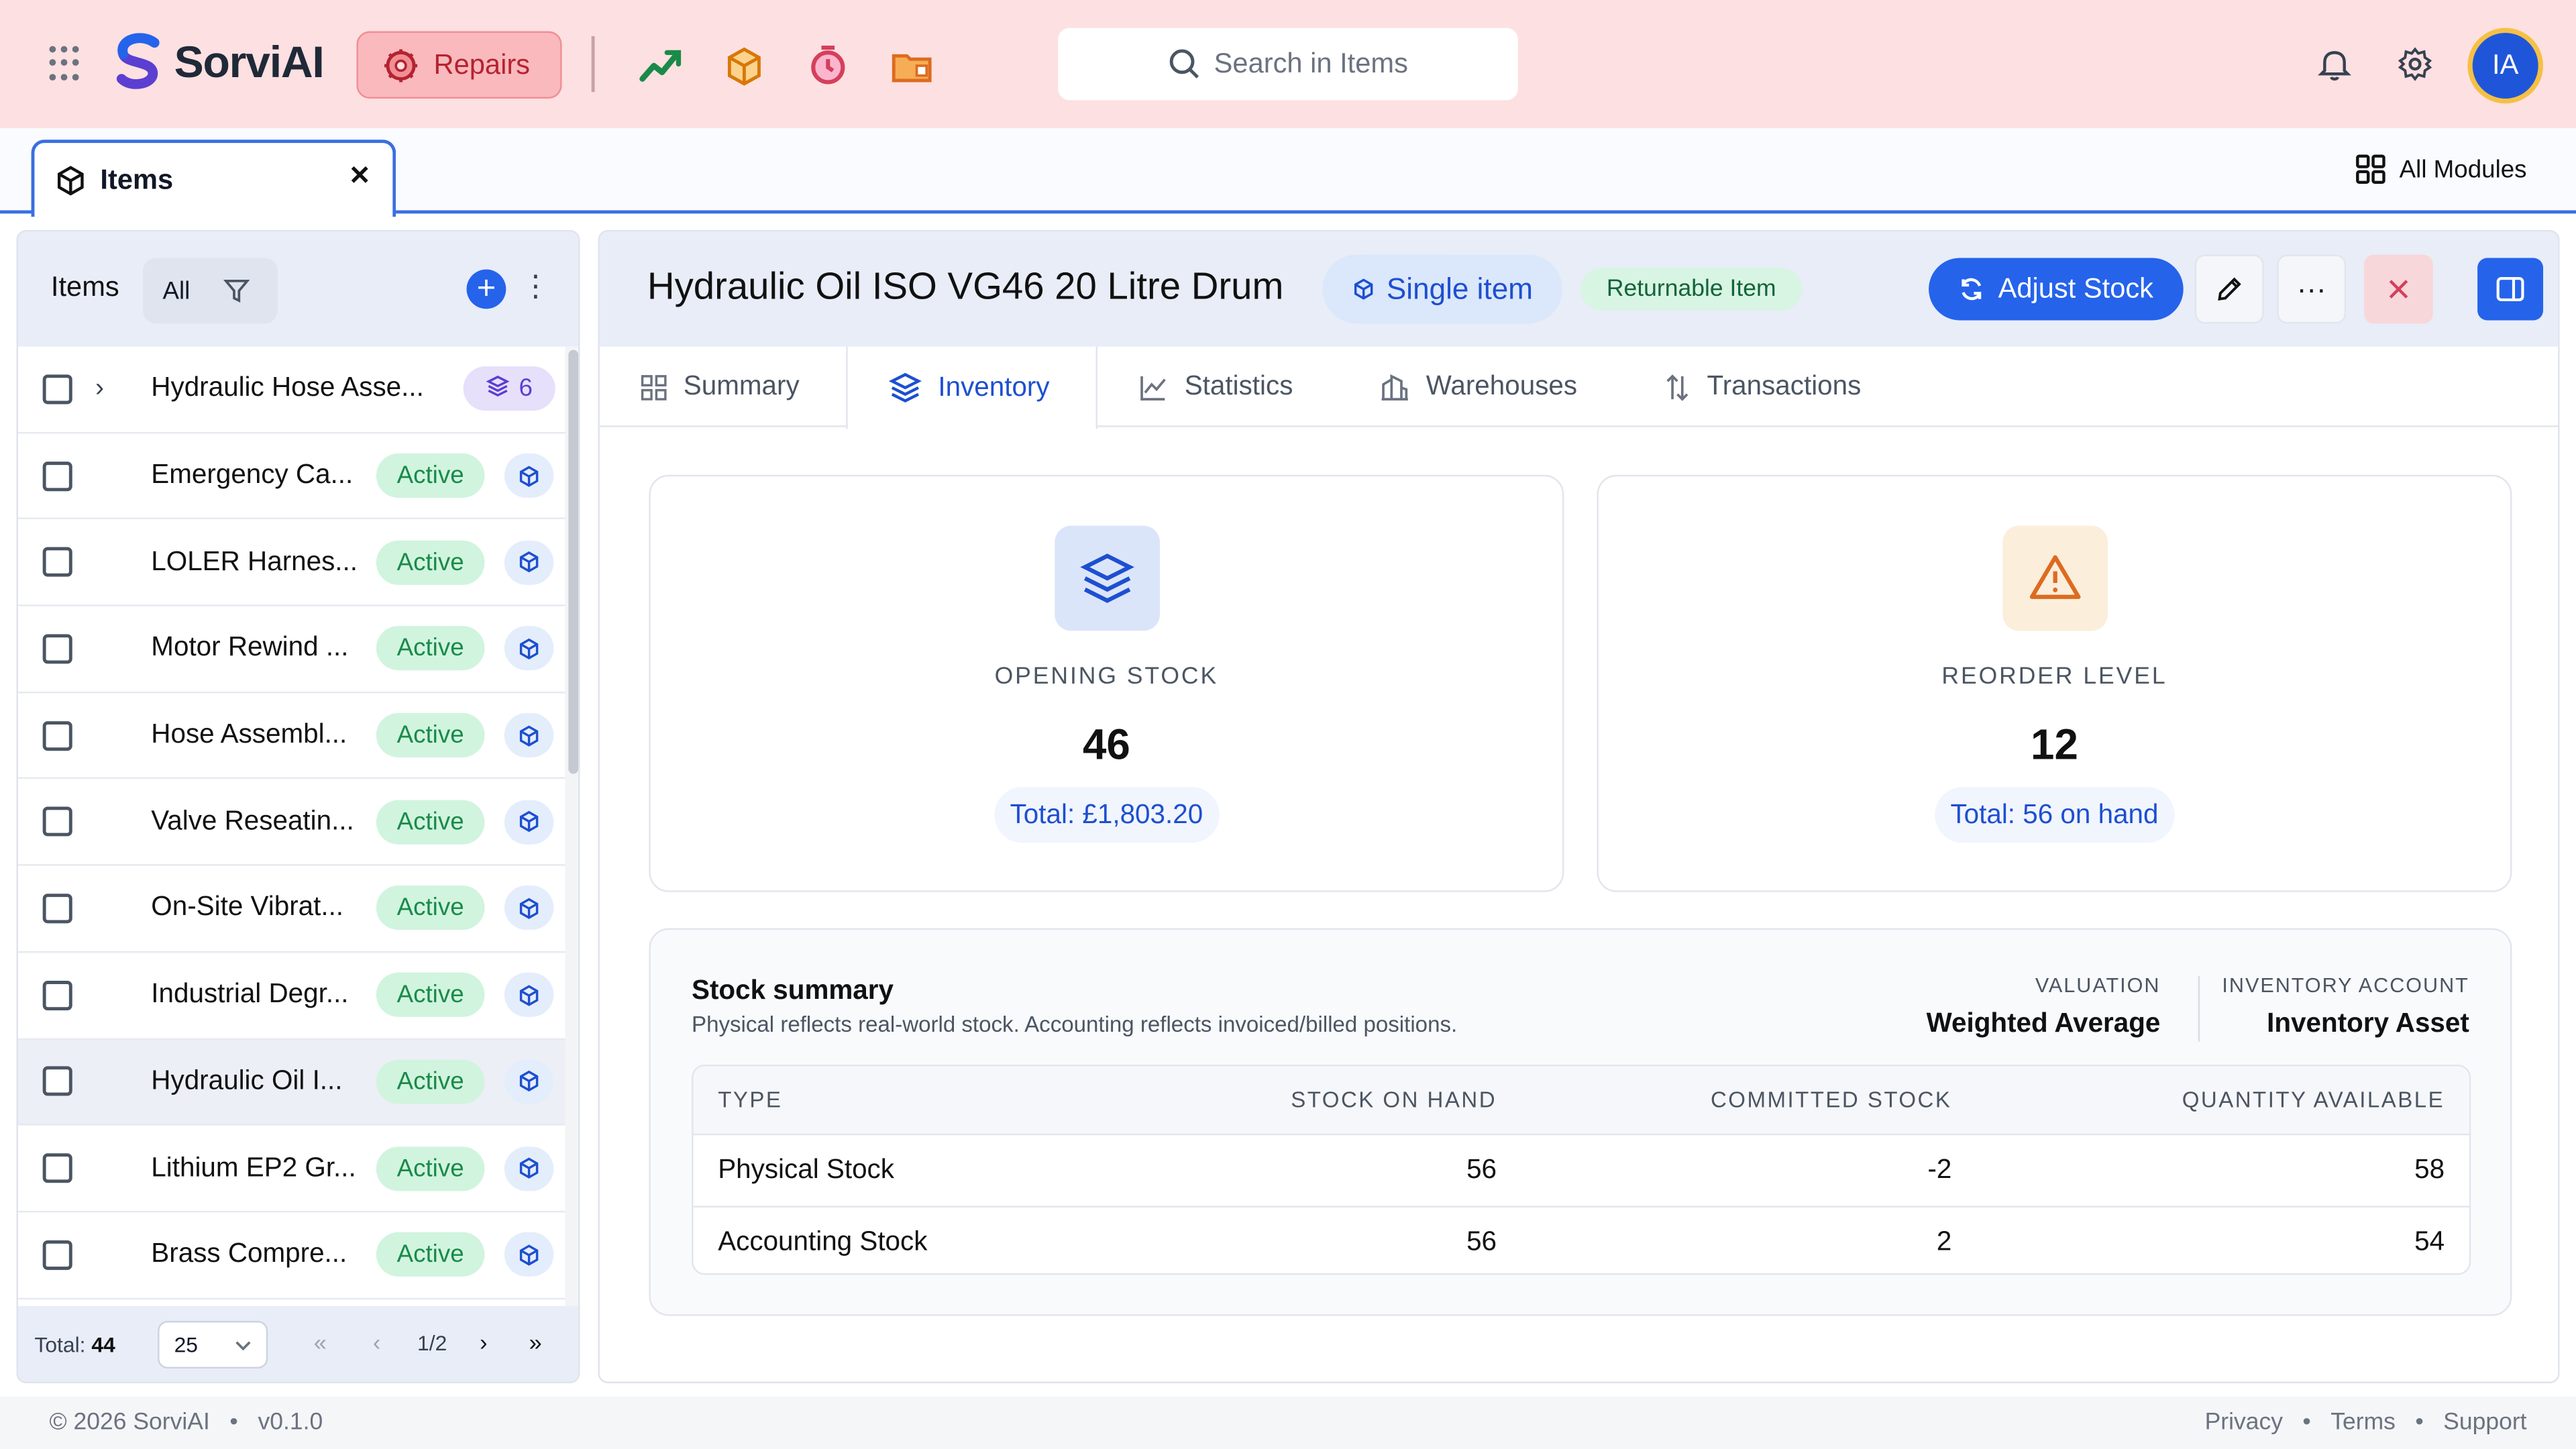  I want to click on group-count-badge: 6, so click(509, 389).